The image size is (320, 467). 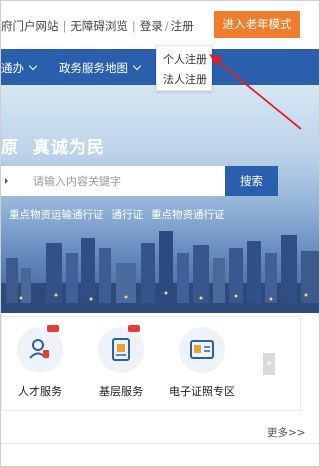 I want to click on service-item-grassroots: 基层服务, so click(x=121, y=362).